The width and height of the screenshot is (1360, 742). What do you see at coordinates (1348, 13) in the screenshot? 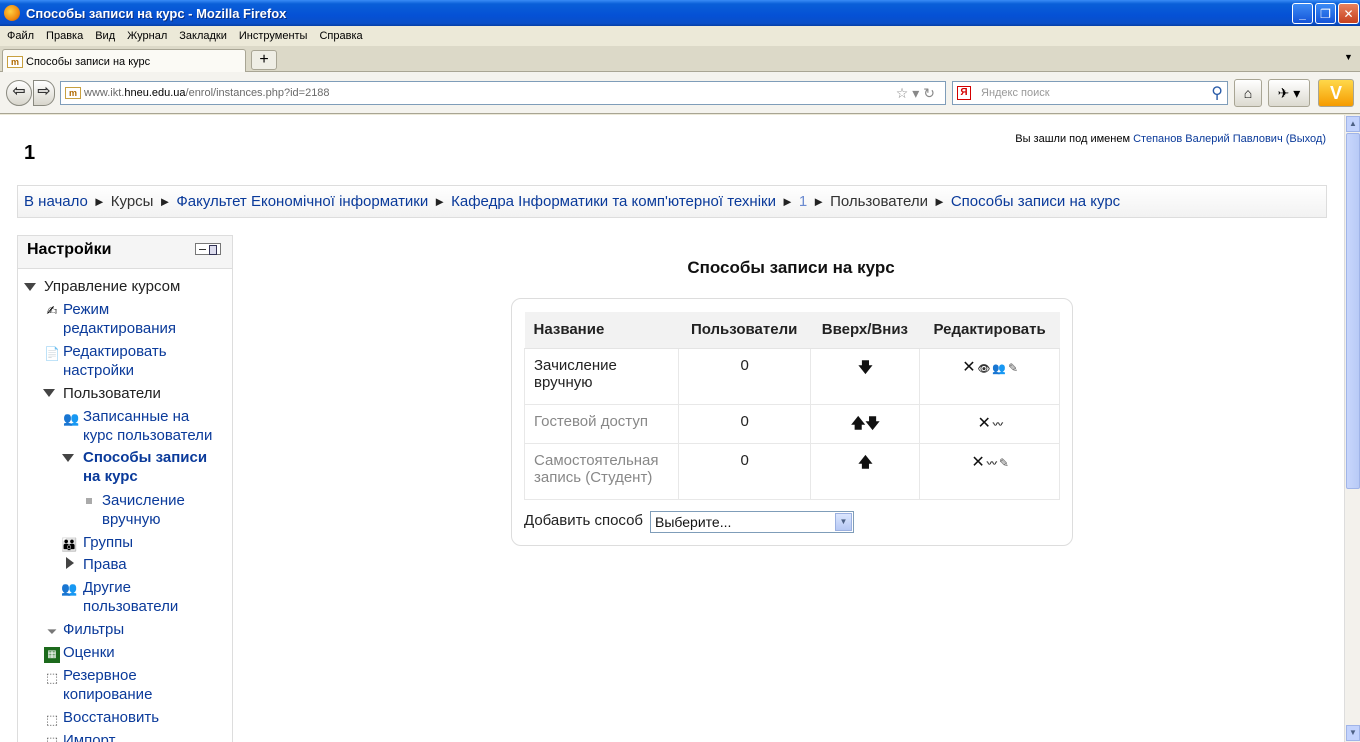
I see `close-window-button: ✕` at bounding box center [1348, 13].